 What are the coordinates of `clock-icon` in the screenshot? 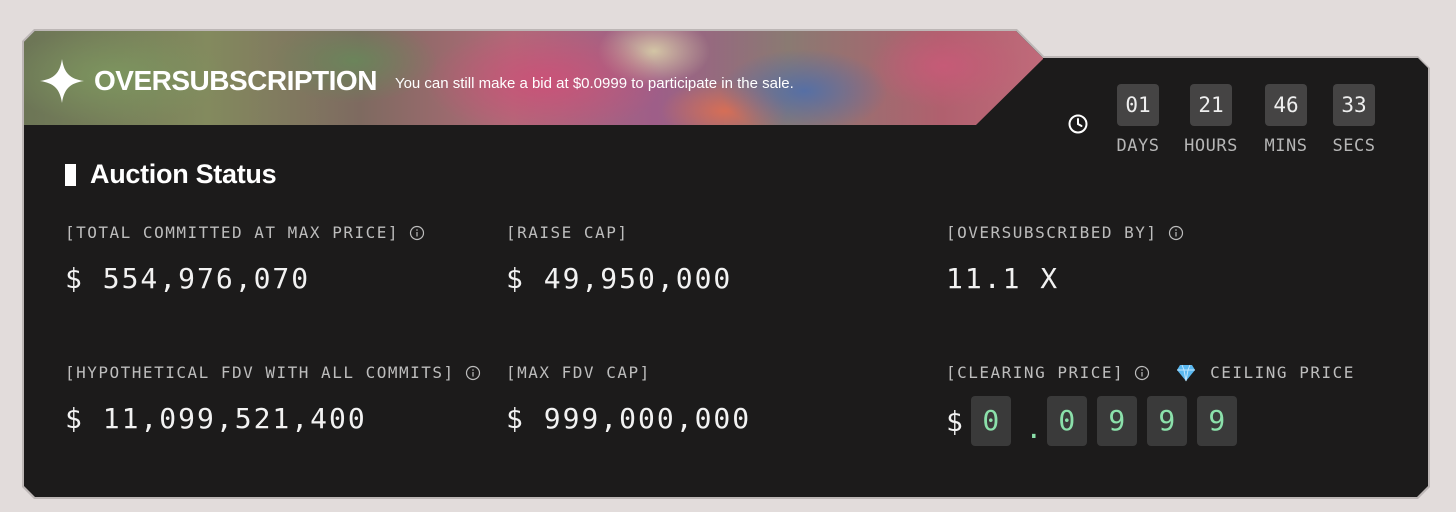 It's located at (1078, 124).